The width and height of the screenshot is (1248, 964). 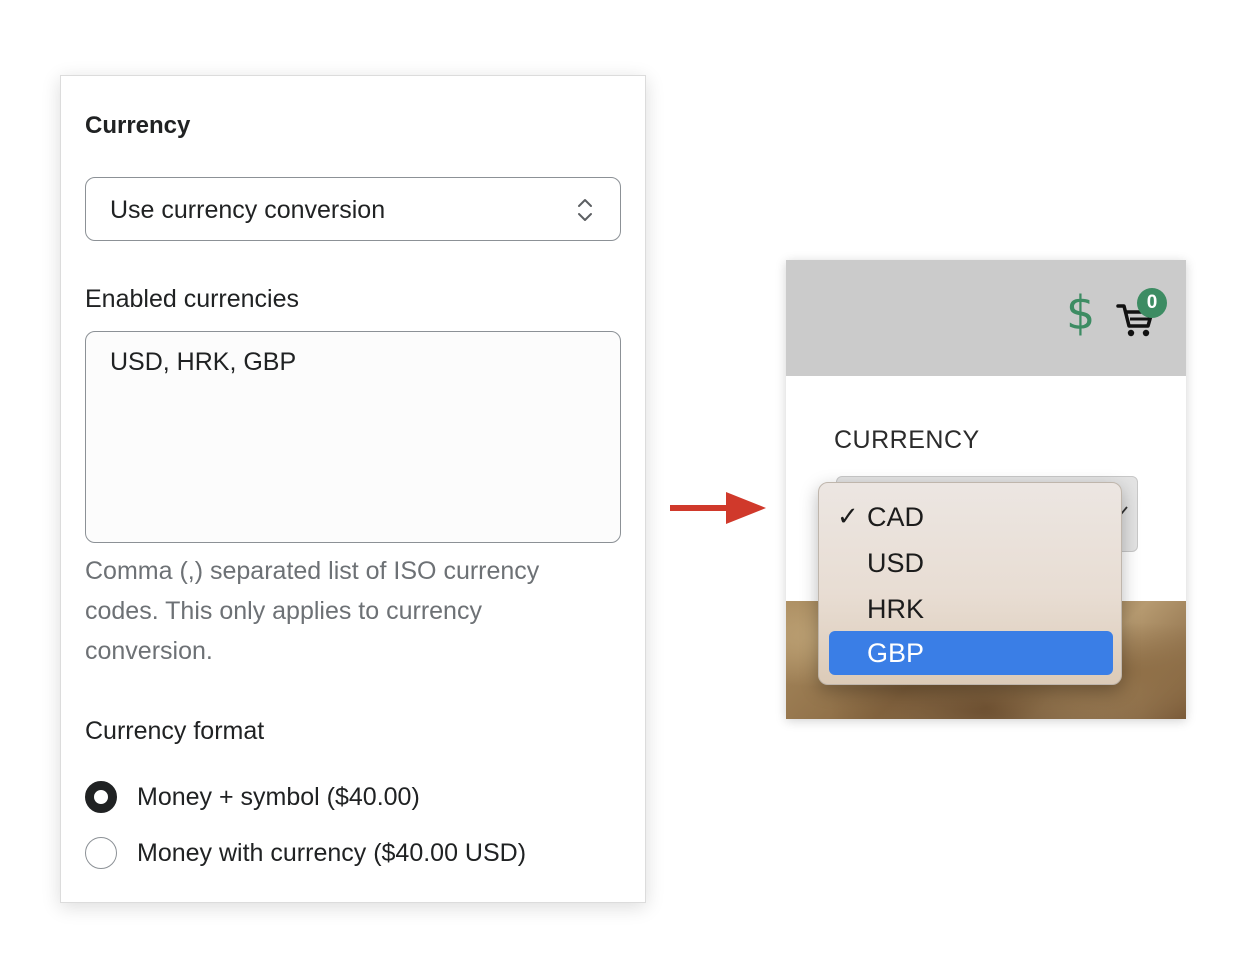 I want to click on store-header: $ 0, so click(x=986, y=318).